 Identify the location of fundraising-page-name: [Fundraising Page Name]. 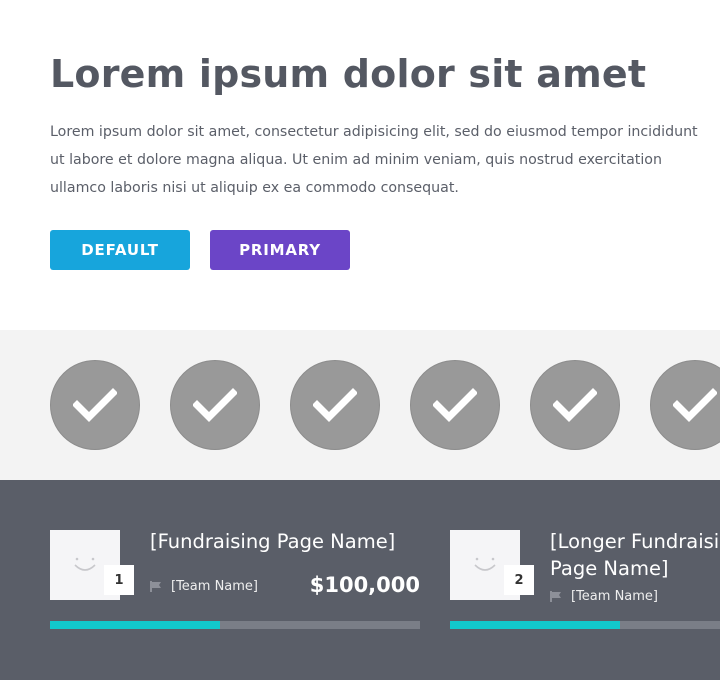
(300, 541).